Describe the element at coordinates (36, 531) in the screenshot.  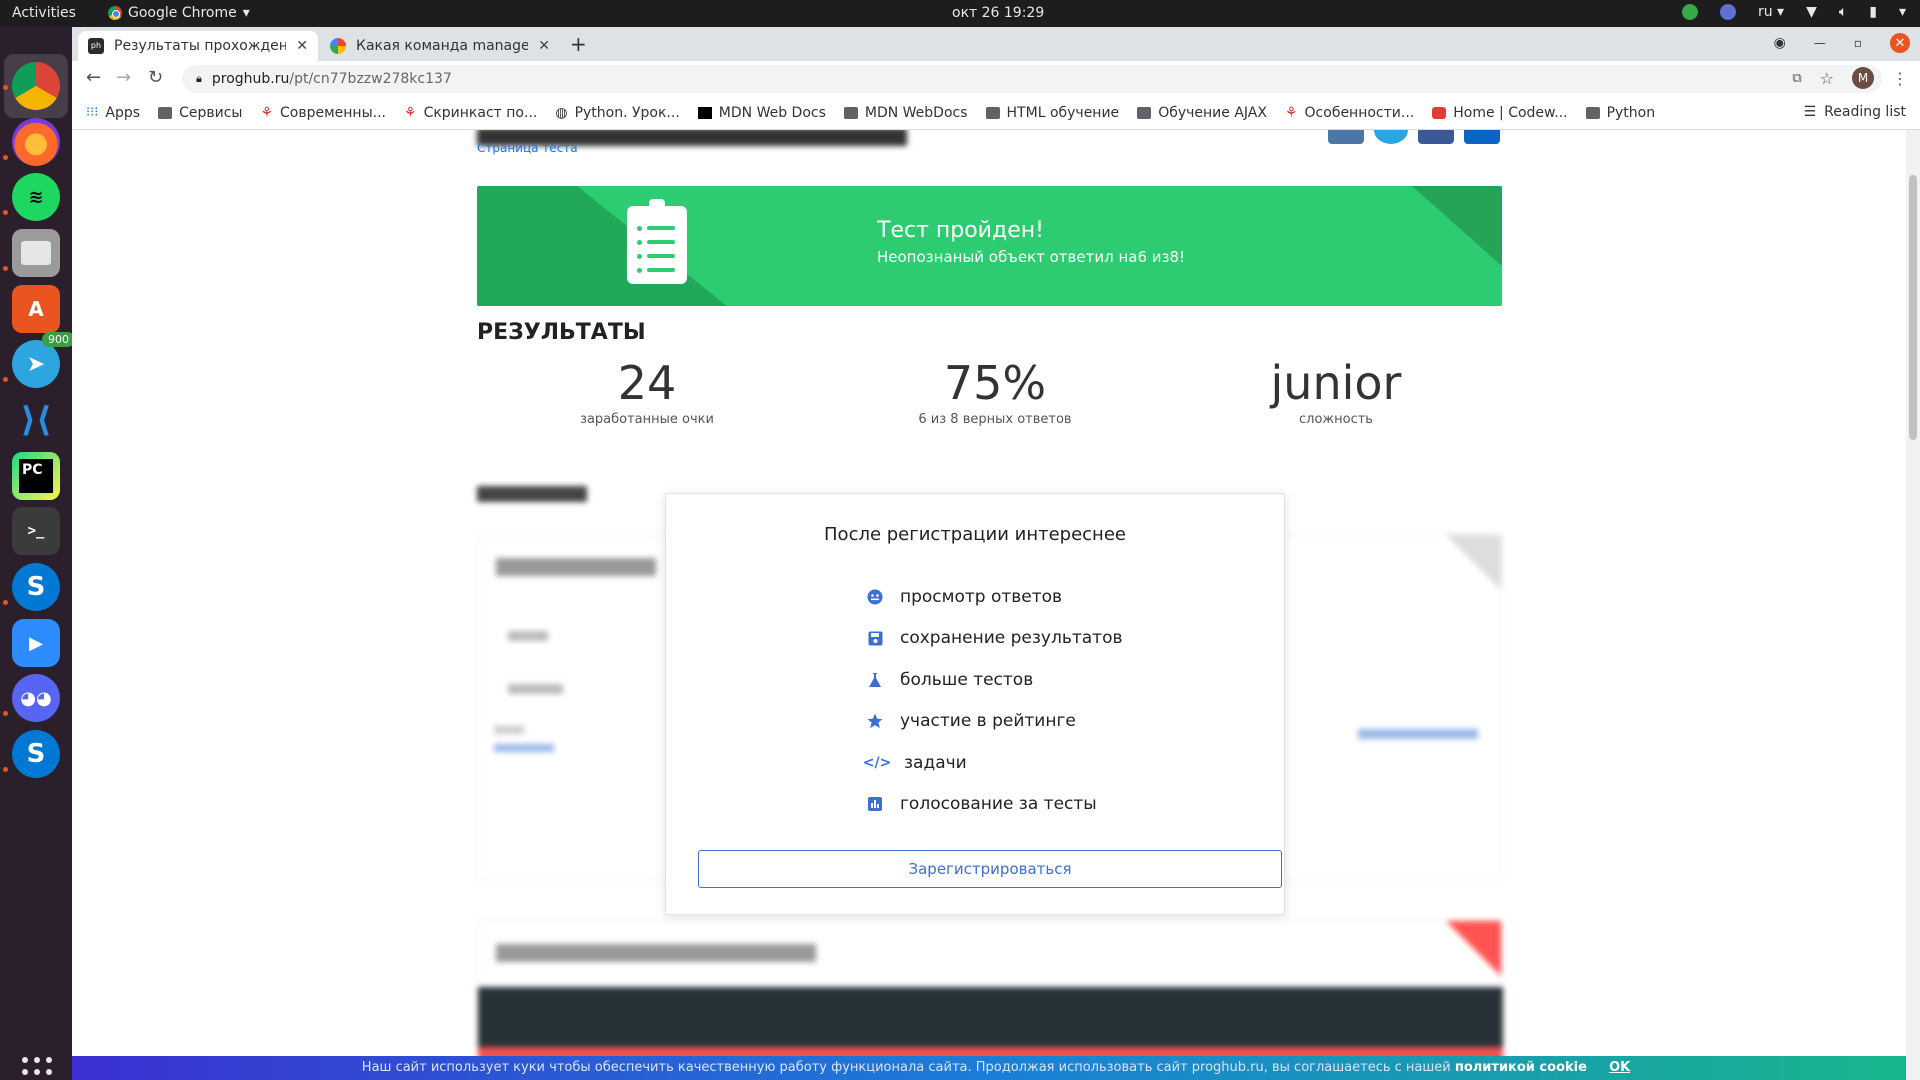
I see `terminal-icon: >_` at that location.